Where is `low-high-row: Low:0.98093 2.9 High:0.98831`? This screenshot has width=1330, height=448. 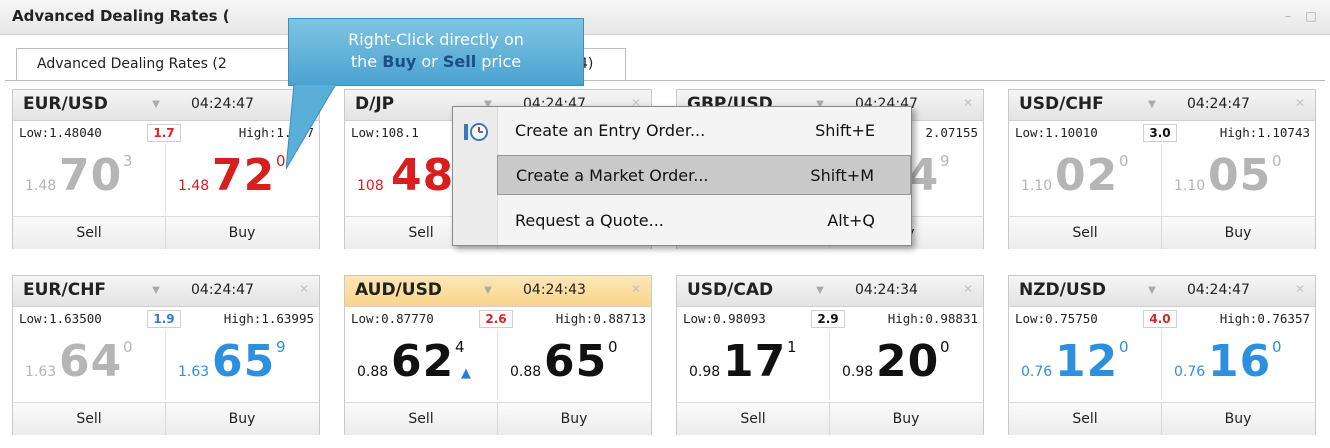
low-high-row: Low:0.98093 2.9 High:0.98831 is located at coordinates (830, 318).